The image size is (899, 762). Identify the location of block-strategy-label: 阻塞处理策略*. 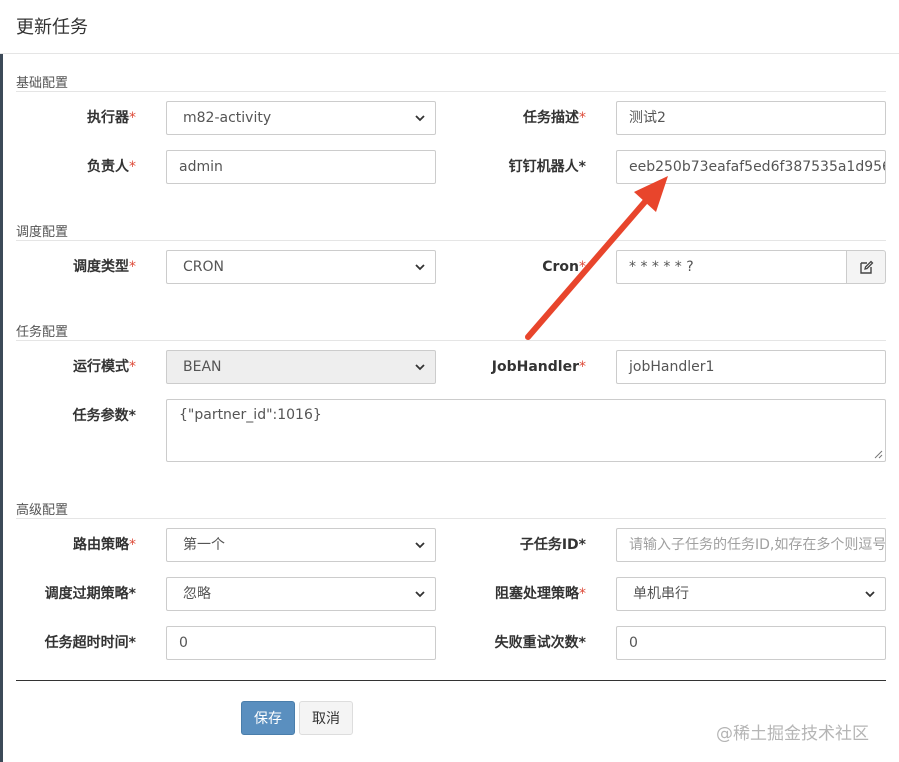
(511, 594).